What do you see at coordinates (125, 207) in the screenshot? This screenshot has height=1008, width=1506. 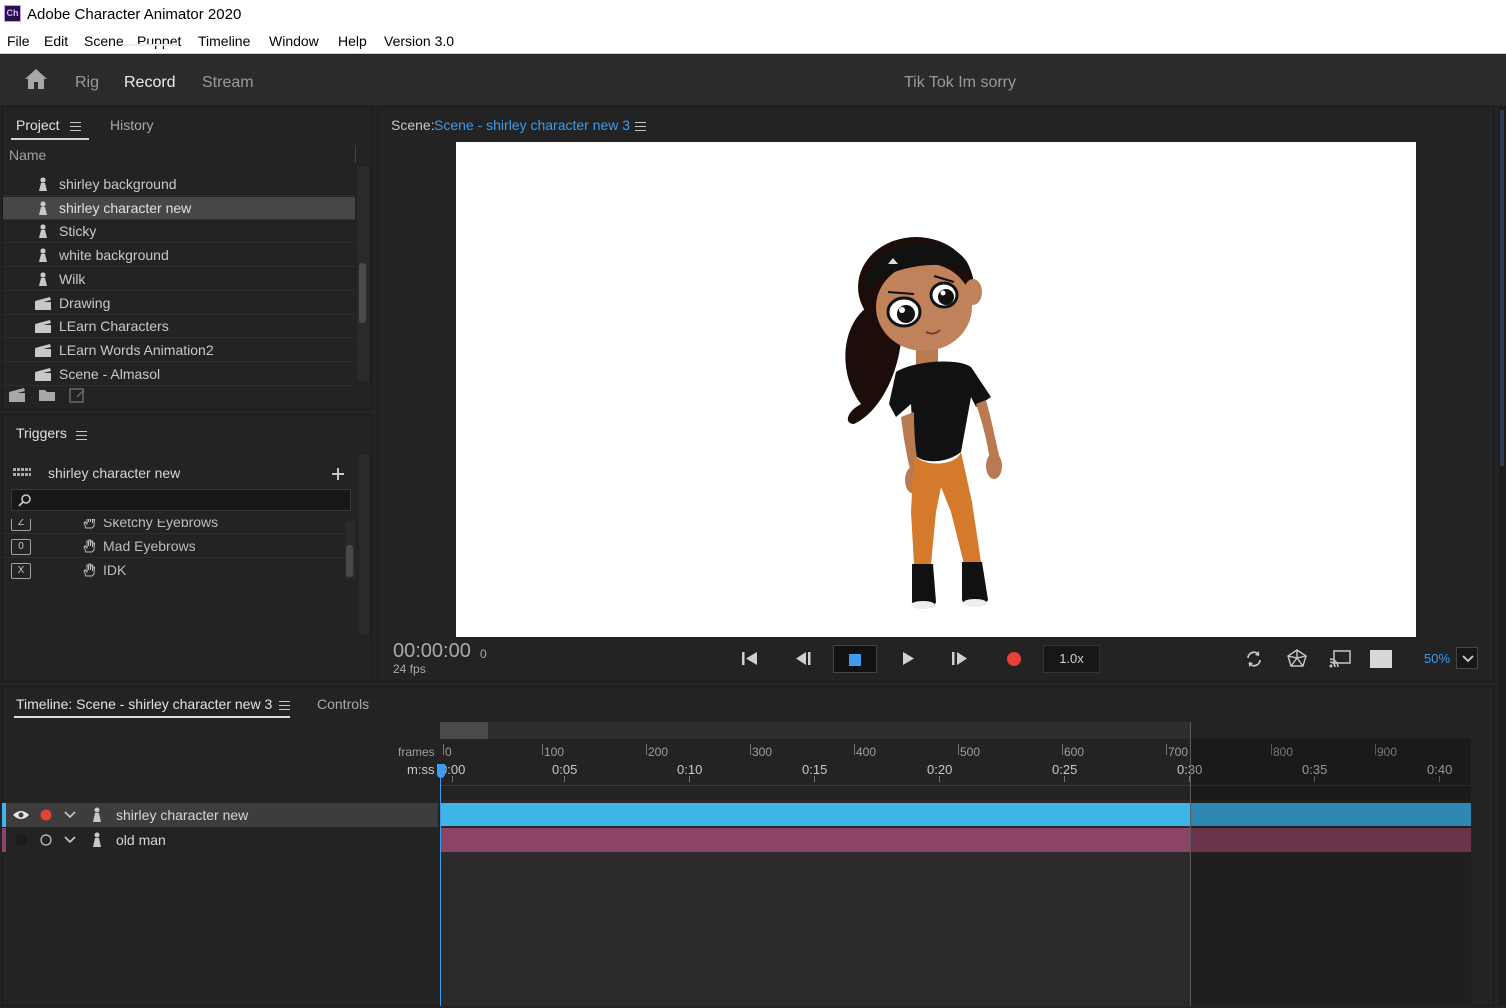 I see `project-item-label: shirley character new` at bounding box center [125, 207].